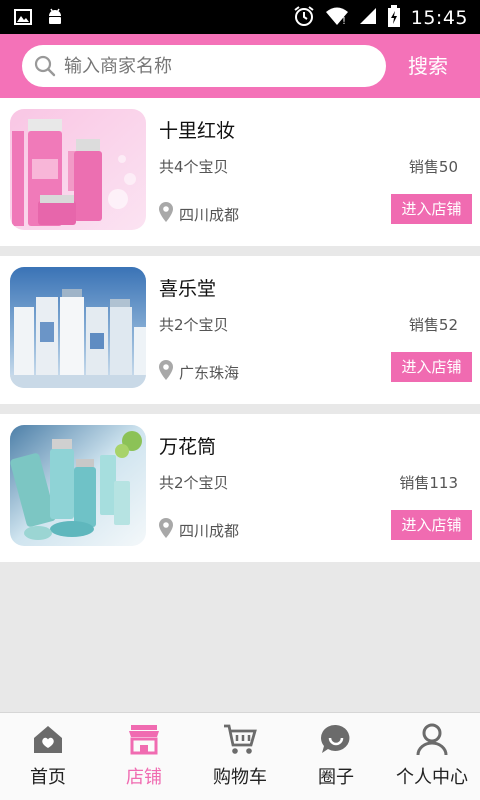 This screenshot has width=480, height=800. What do you see at coordinates (48, 777) in the screenshot?
I see `nav-label: 首页` at bounding box center [48, 777].